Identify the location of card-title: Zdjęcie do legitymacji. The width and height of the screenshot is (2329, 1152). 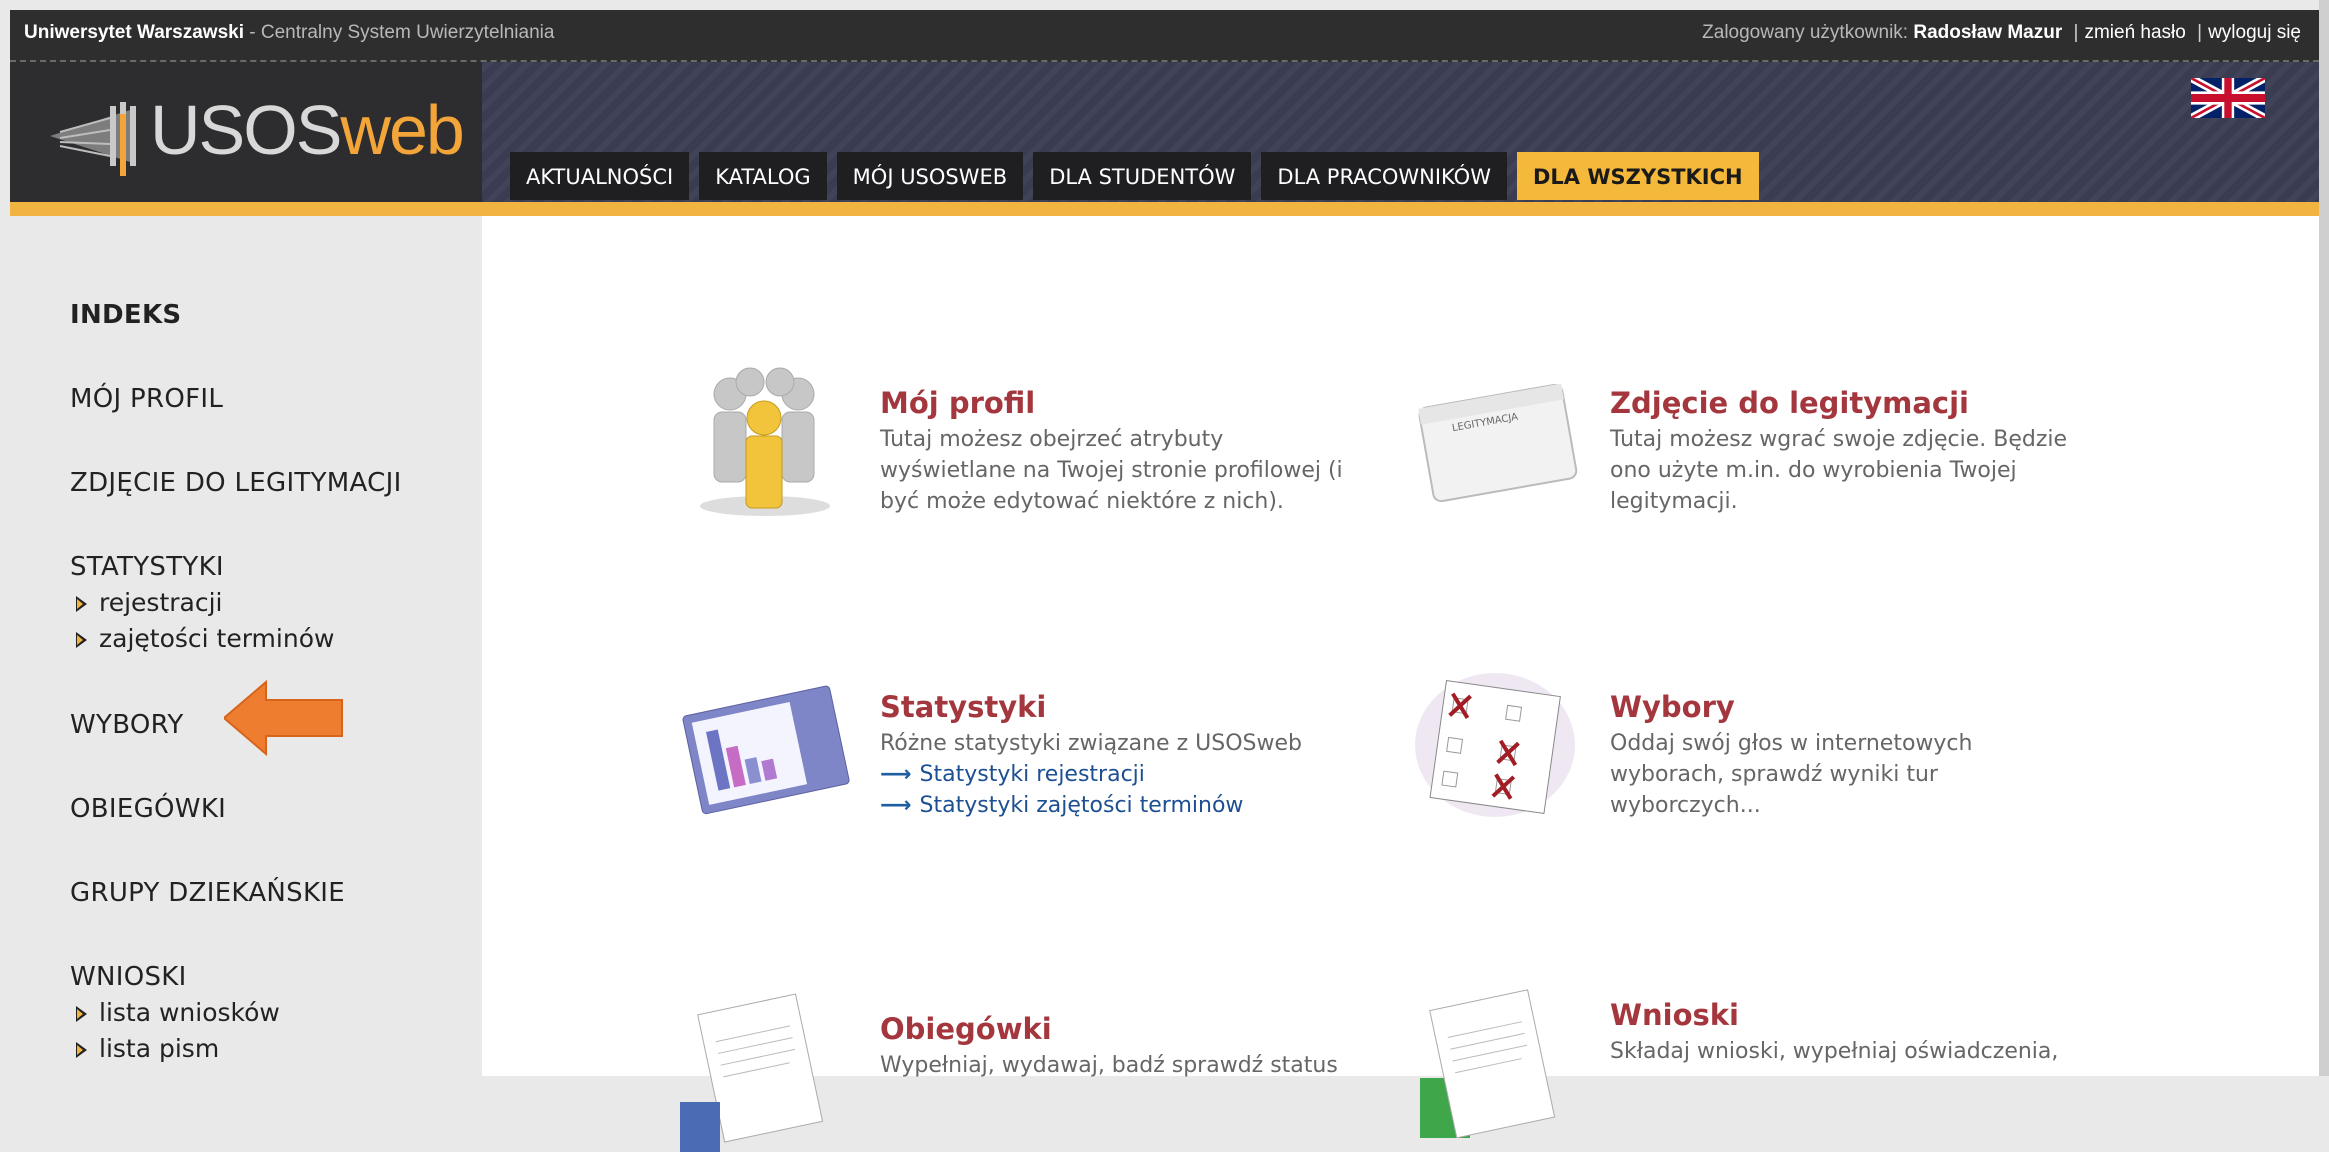
(1930, 403).